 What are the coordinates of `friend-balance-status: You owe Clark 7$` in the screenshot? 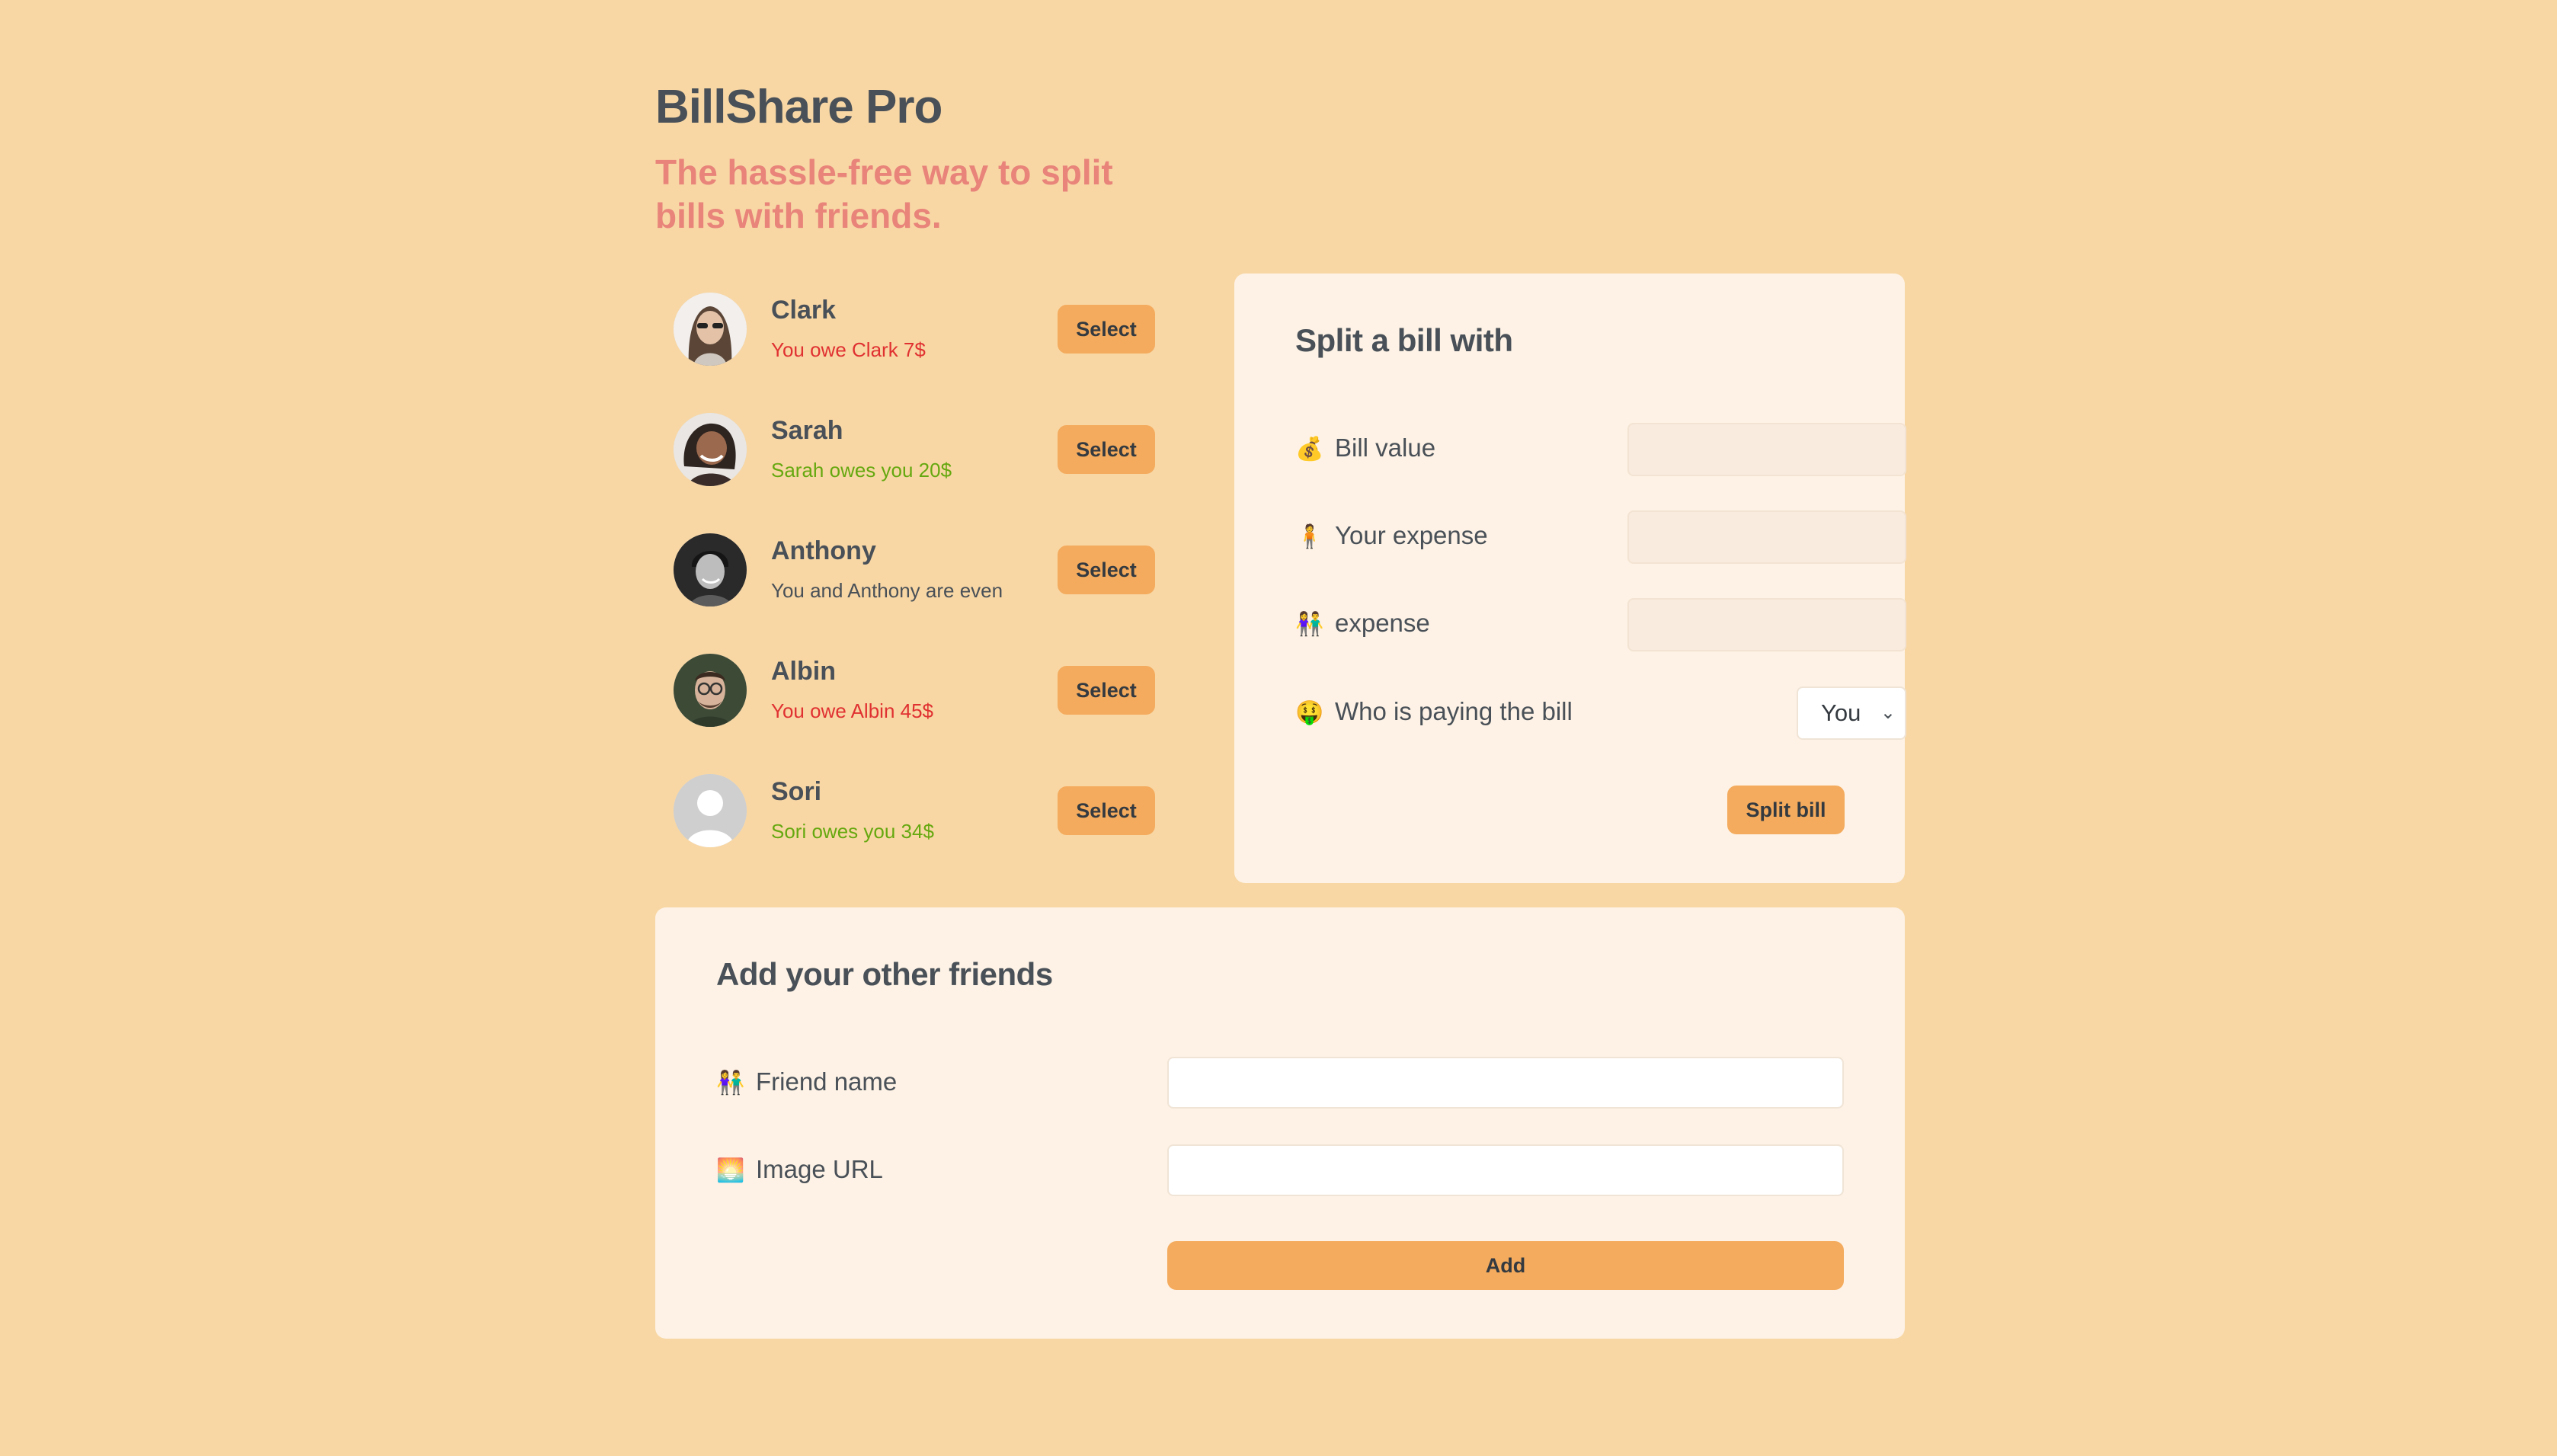 It's located at (848, 349).